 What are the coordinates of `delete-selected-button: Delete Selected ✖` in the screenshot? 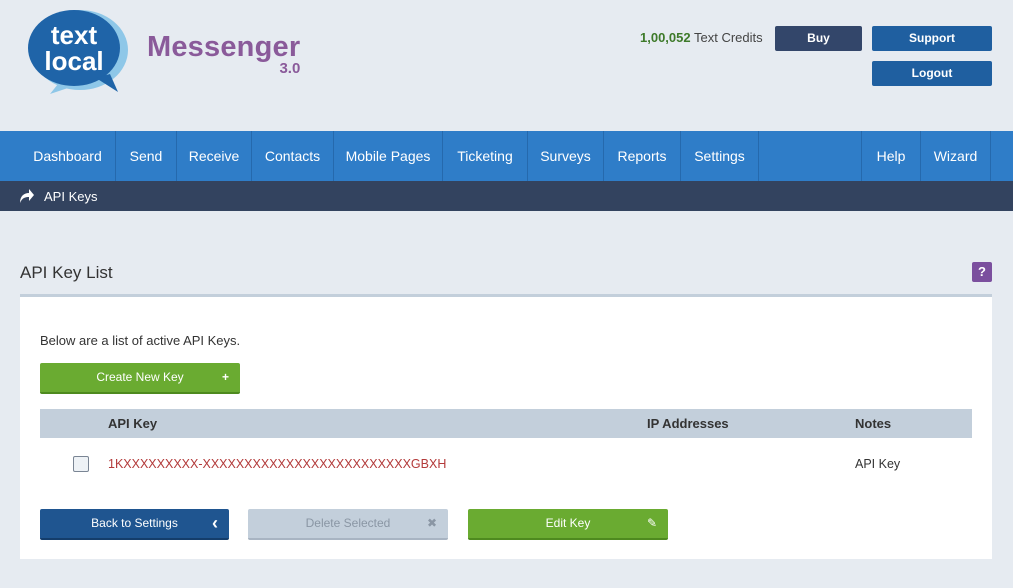 It's located at (348, 524).